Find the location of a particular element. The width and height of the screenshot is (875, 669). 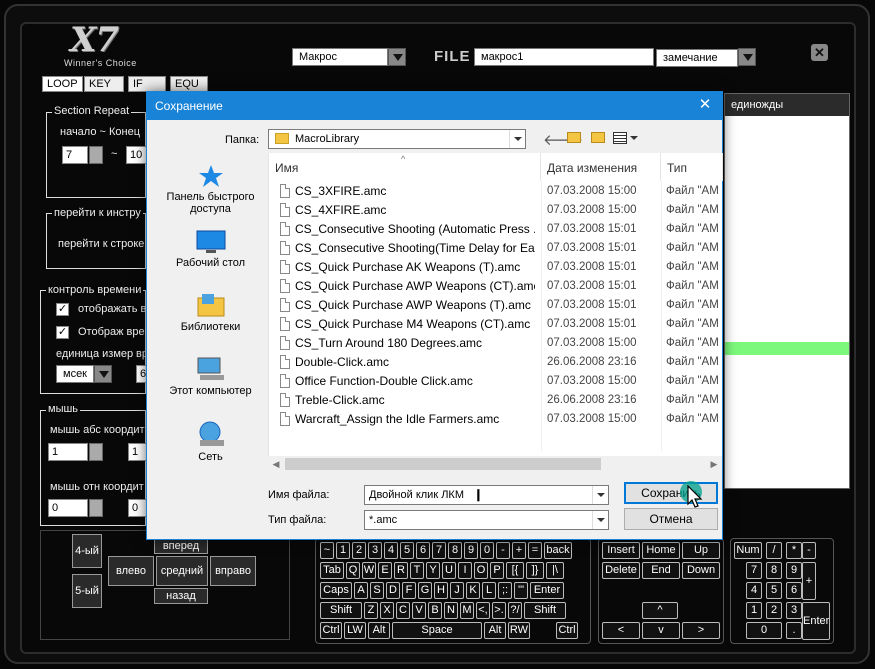

keyboard-key: + is located at coordinates (519, 550).